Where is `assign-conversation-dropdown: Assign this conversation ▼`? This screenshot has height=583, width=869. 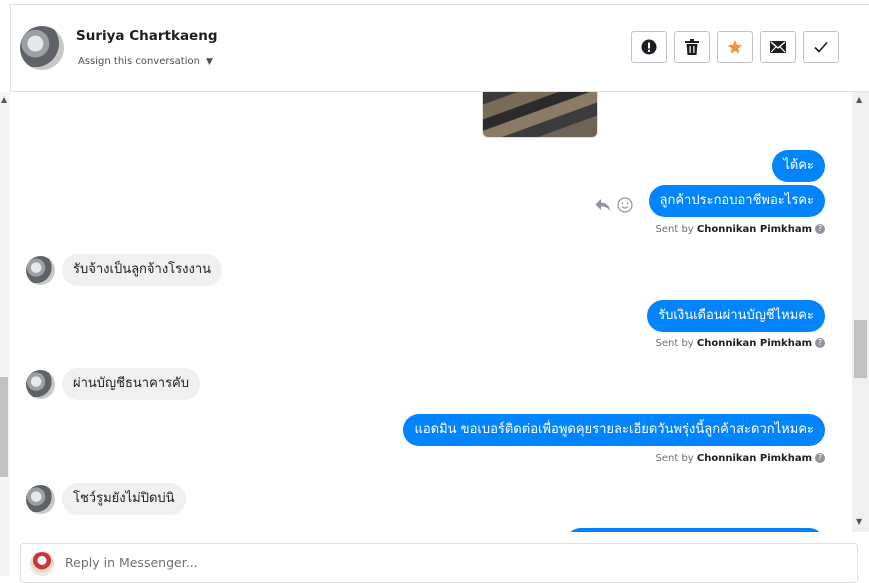
assign-conversation-dropdown: Assign this conversation ▼ is located at coordinates (145, 61).